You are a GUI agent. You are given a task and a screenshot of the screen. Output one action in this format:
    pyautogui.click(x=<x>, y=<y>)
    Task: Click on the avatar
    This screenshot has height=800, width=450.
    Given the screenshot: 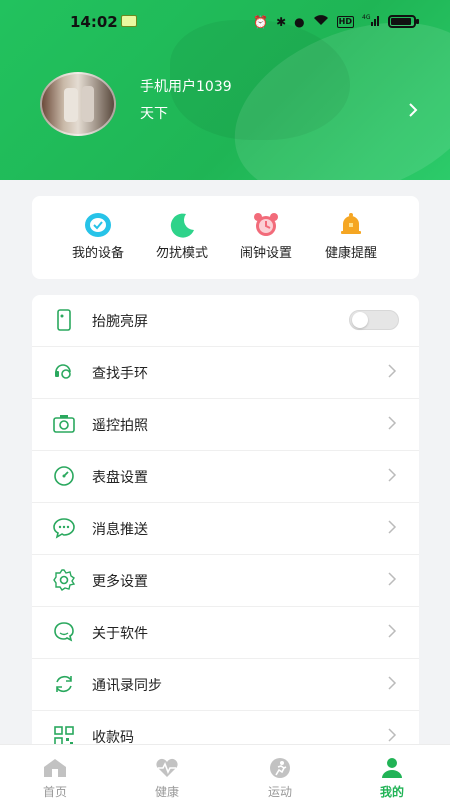 What is the action you would take?
    pyautogui.click(x=78, y=104)
    